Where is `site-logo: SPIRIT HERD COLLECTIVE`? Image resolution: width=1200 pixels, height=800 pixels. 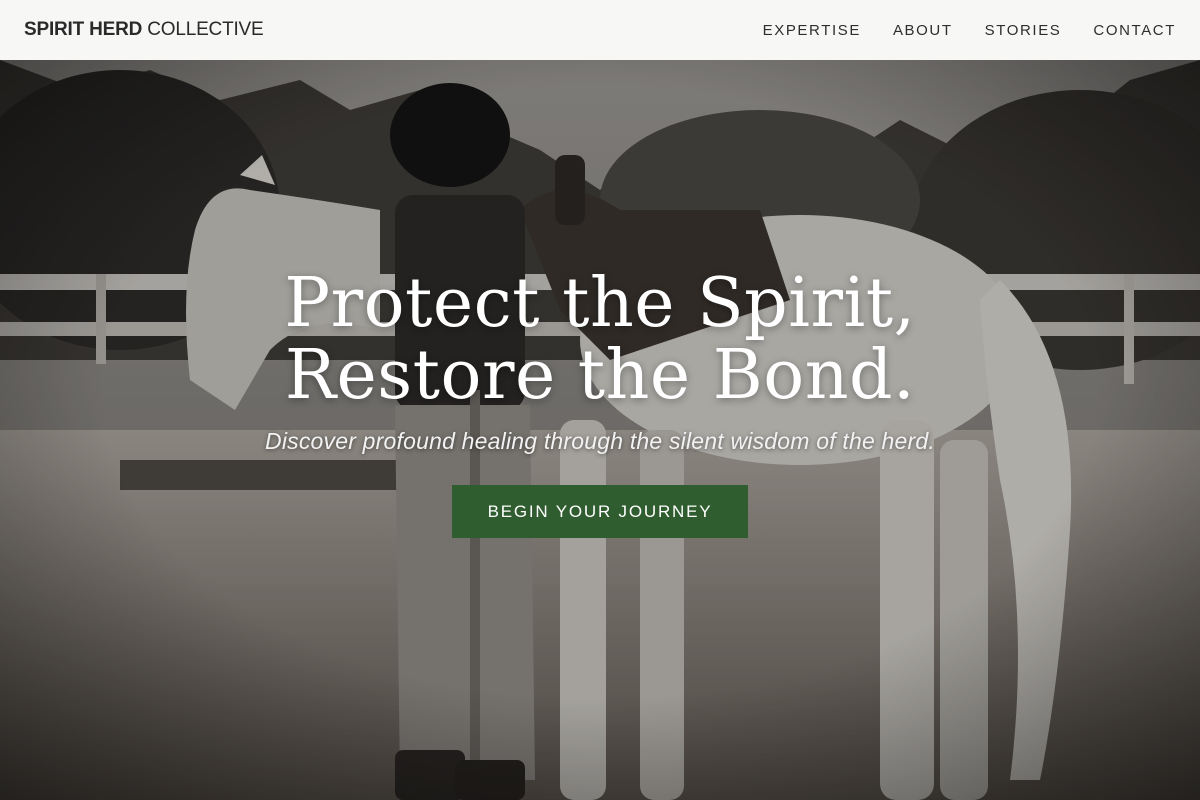 site-logo: SPIRIT HERD COLLECTIVE is located at coordinates (144, 30).